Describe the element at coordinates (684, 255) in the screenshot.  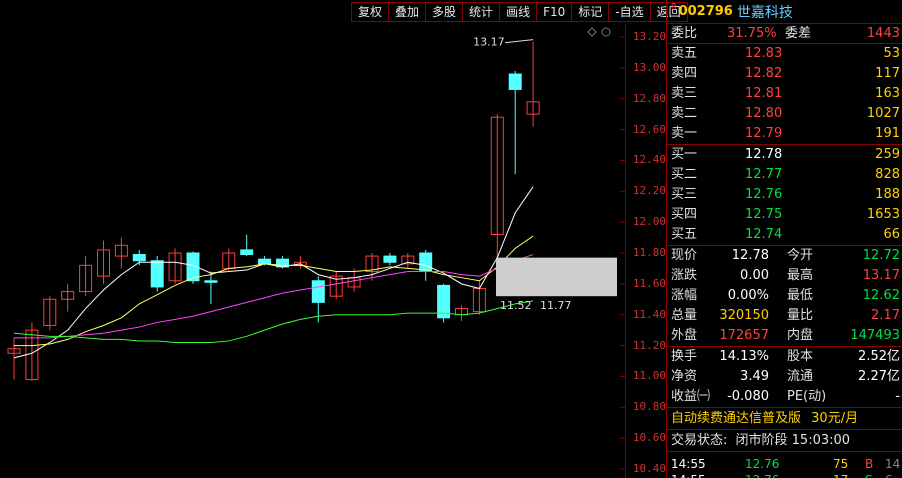
I see `stat-label: 现价` at that location.